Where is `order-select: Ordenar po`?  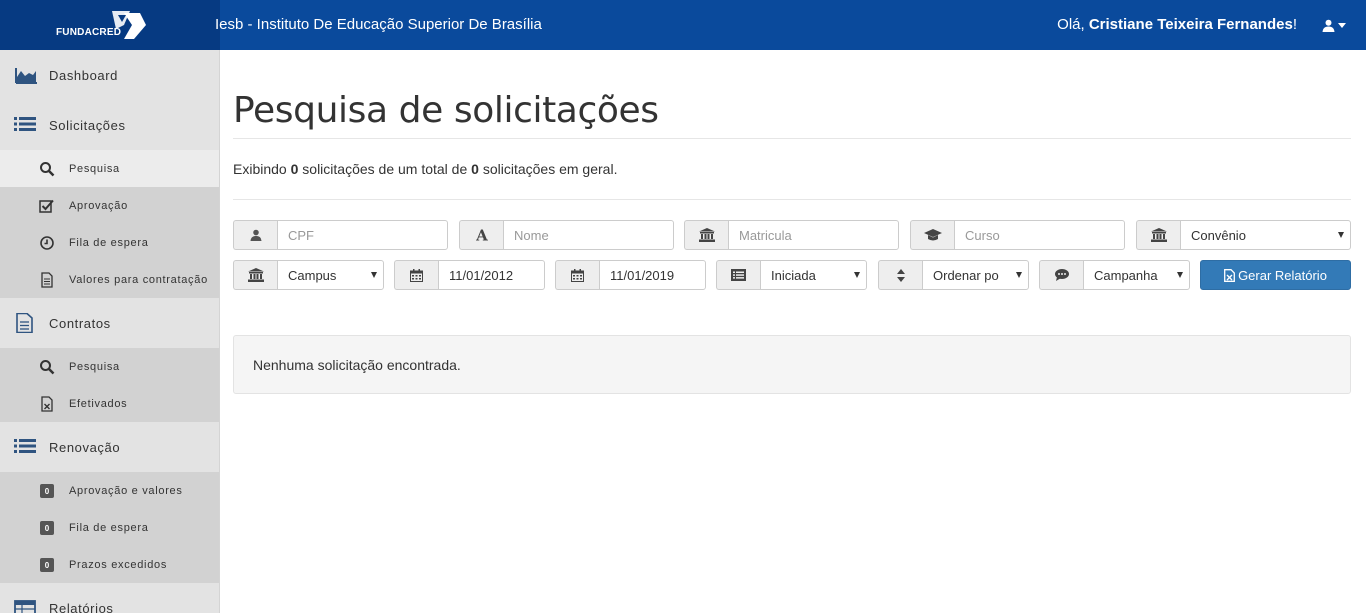
order-select: Ordenar po is located at coordinates (975, 275).